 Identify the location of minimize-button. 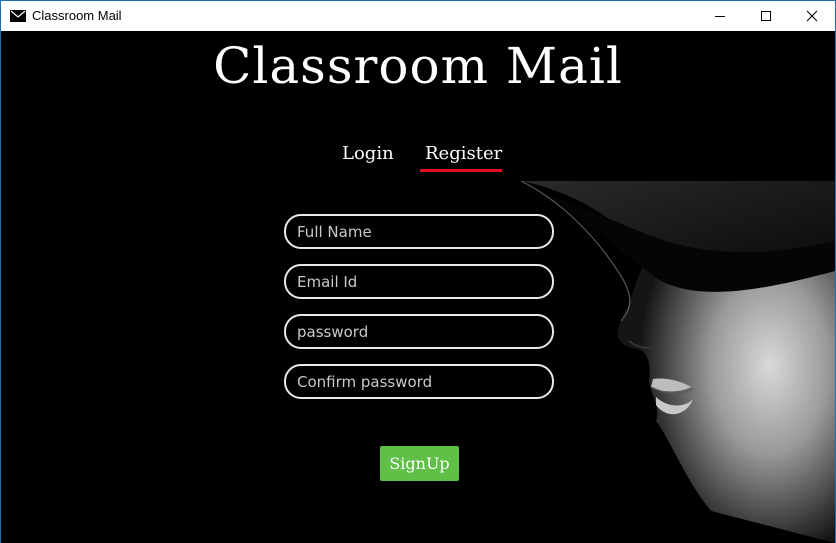
(720, 16).